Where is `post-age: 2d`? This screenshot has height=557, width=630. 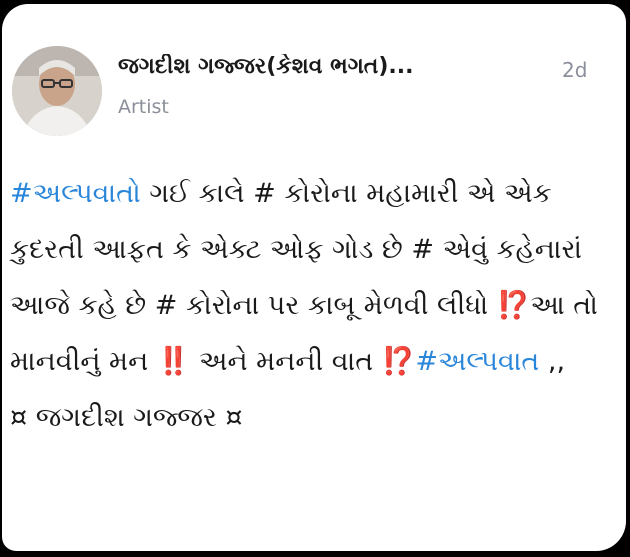
post-age: 2d is located at coordinates (575, 70).